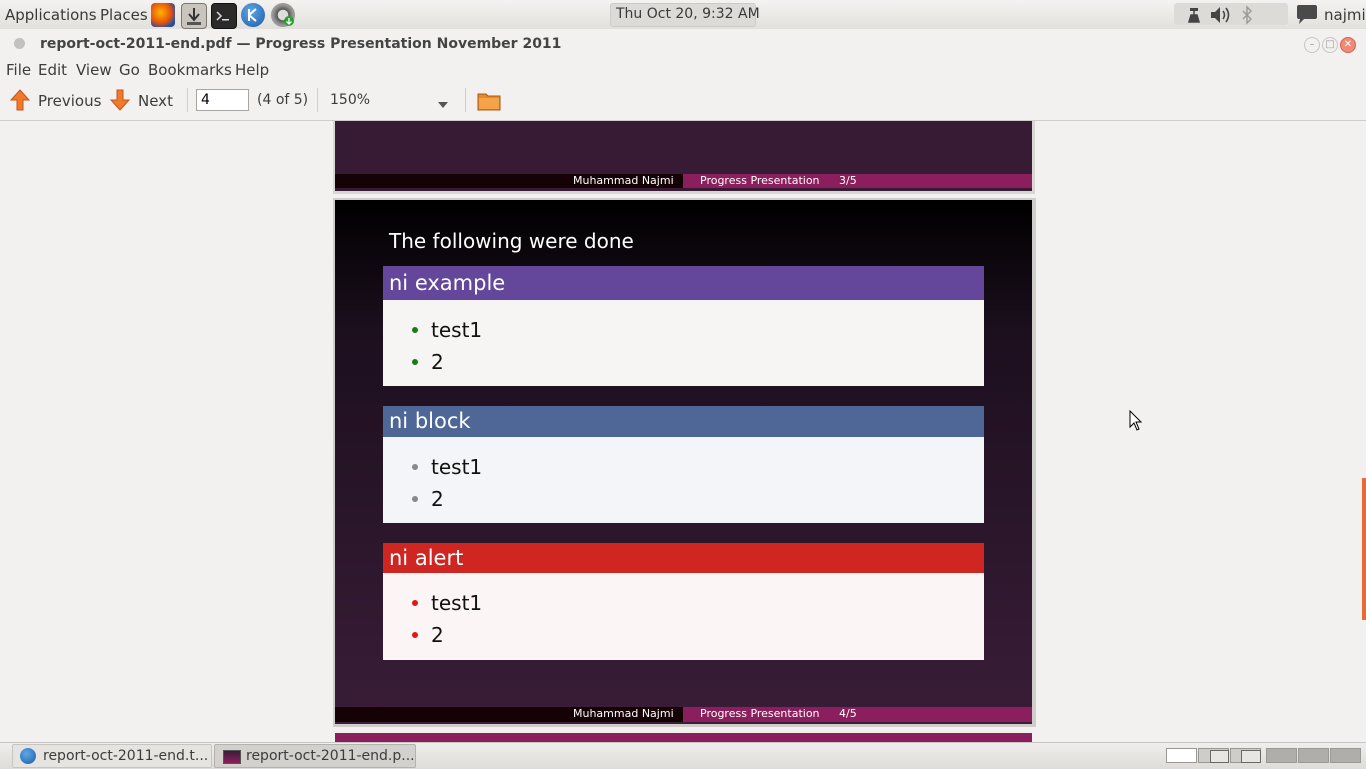 This screenshot has width=1366, height=769. What do you see at coordinates (1194, 15) in the screenshot?
I see `network-icon` at bounding box center [1194, 15].